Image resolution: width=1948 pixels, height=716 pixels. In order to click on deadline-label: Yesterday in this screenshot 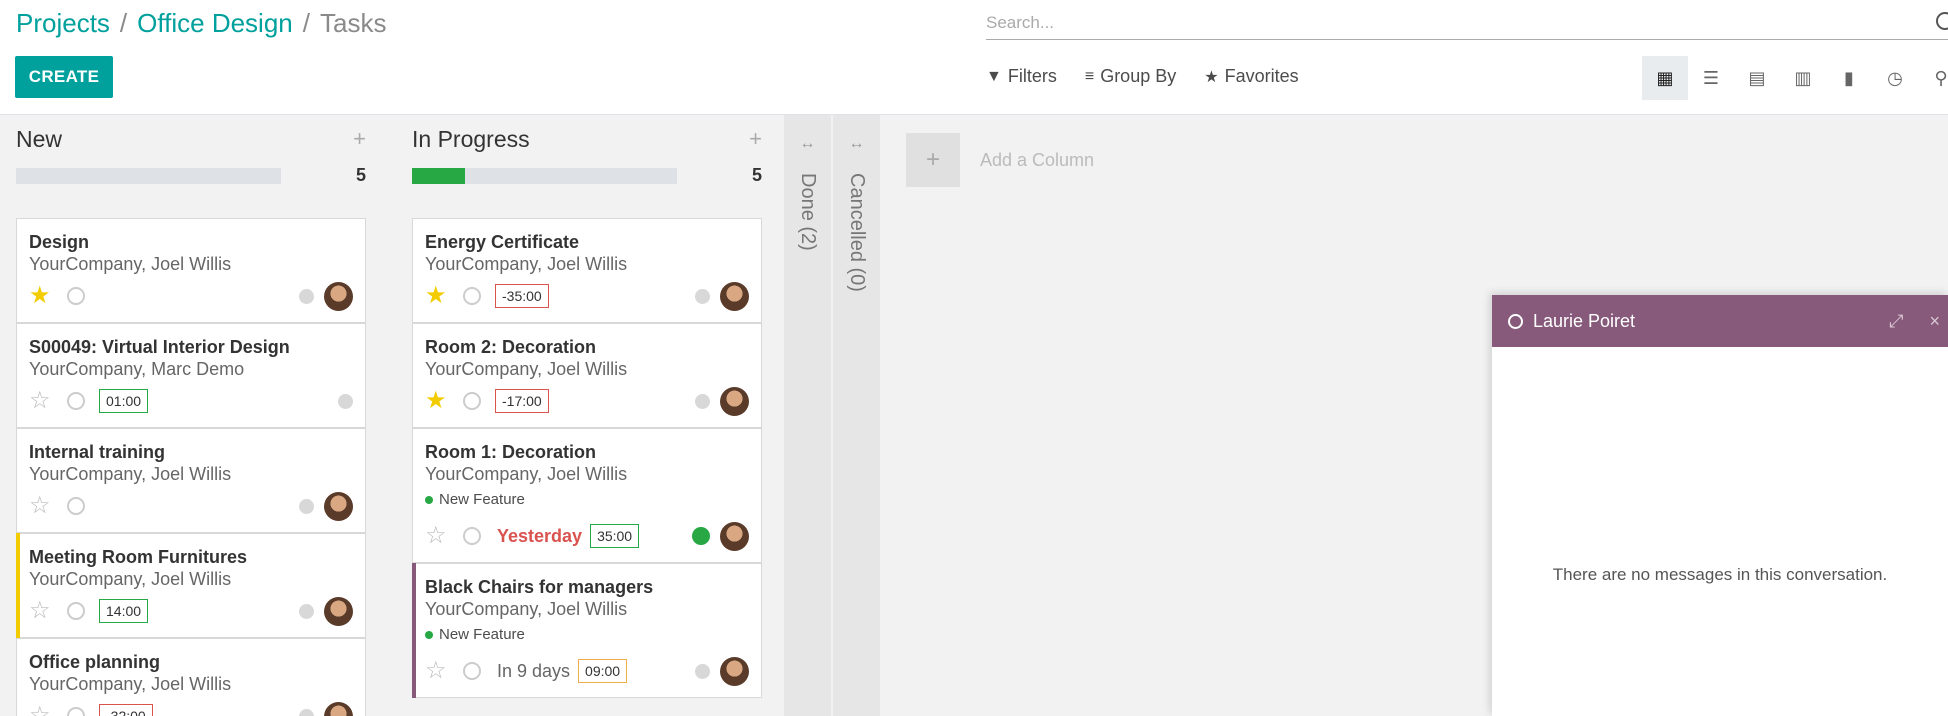, I will do `click(540, 535)`.